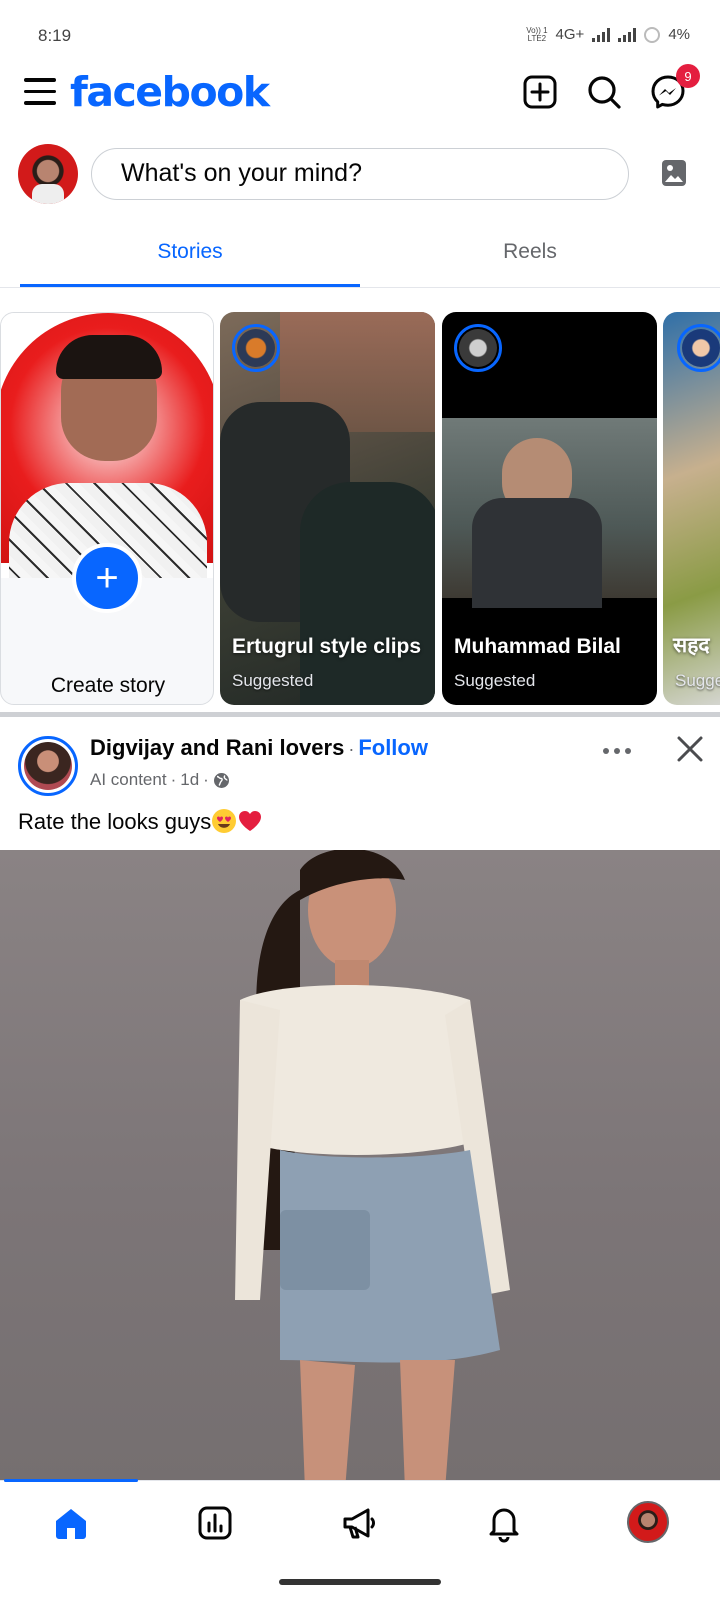  Describe the element at coordinates (540, 92) in the screenshot. I see `create-icon` at that location.